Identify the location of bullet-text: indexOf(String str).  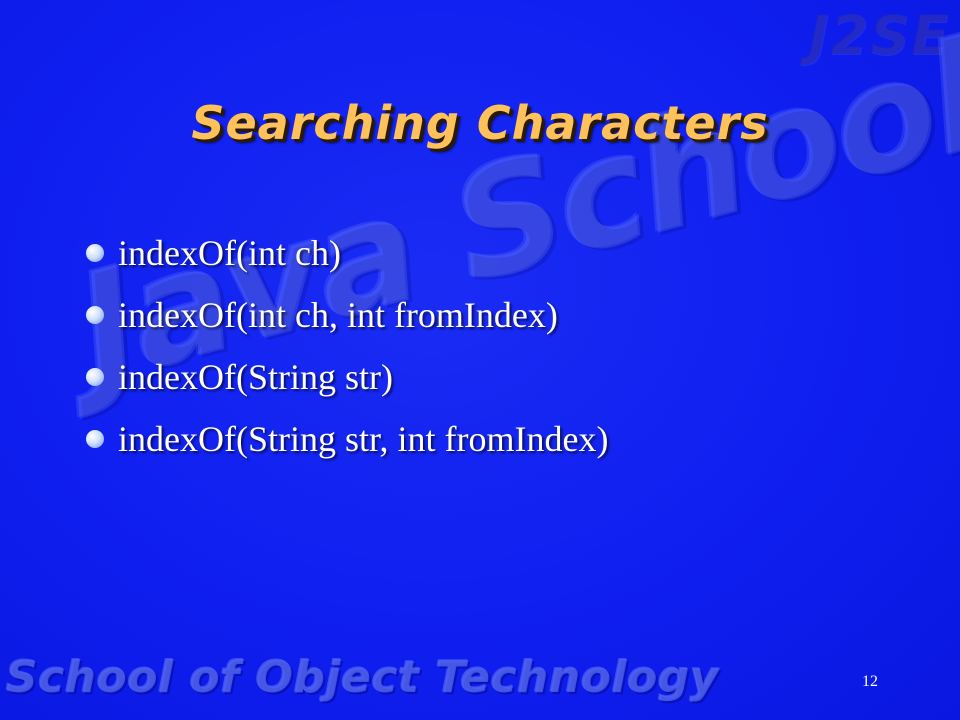
(255, 377).